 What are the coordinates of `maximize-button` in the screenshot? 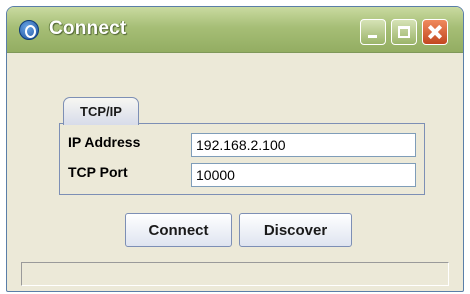 It's located at (404, 32).